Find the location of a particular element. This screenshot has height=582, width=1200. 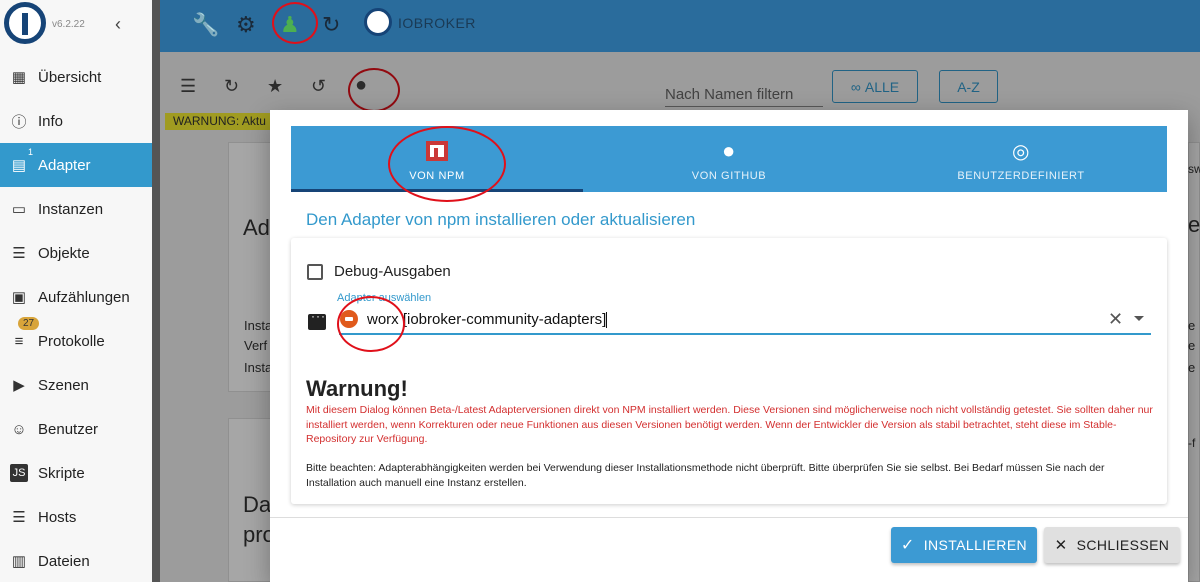

wrench-icon: 🔧 is located at coordinates (205, 25).